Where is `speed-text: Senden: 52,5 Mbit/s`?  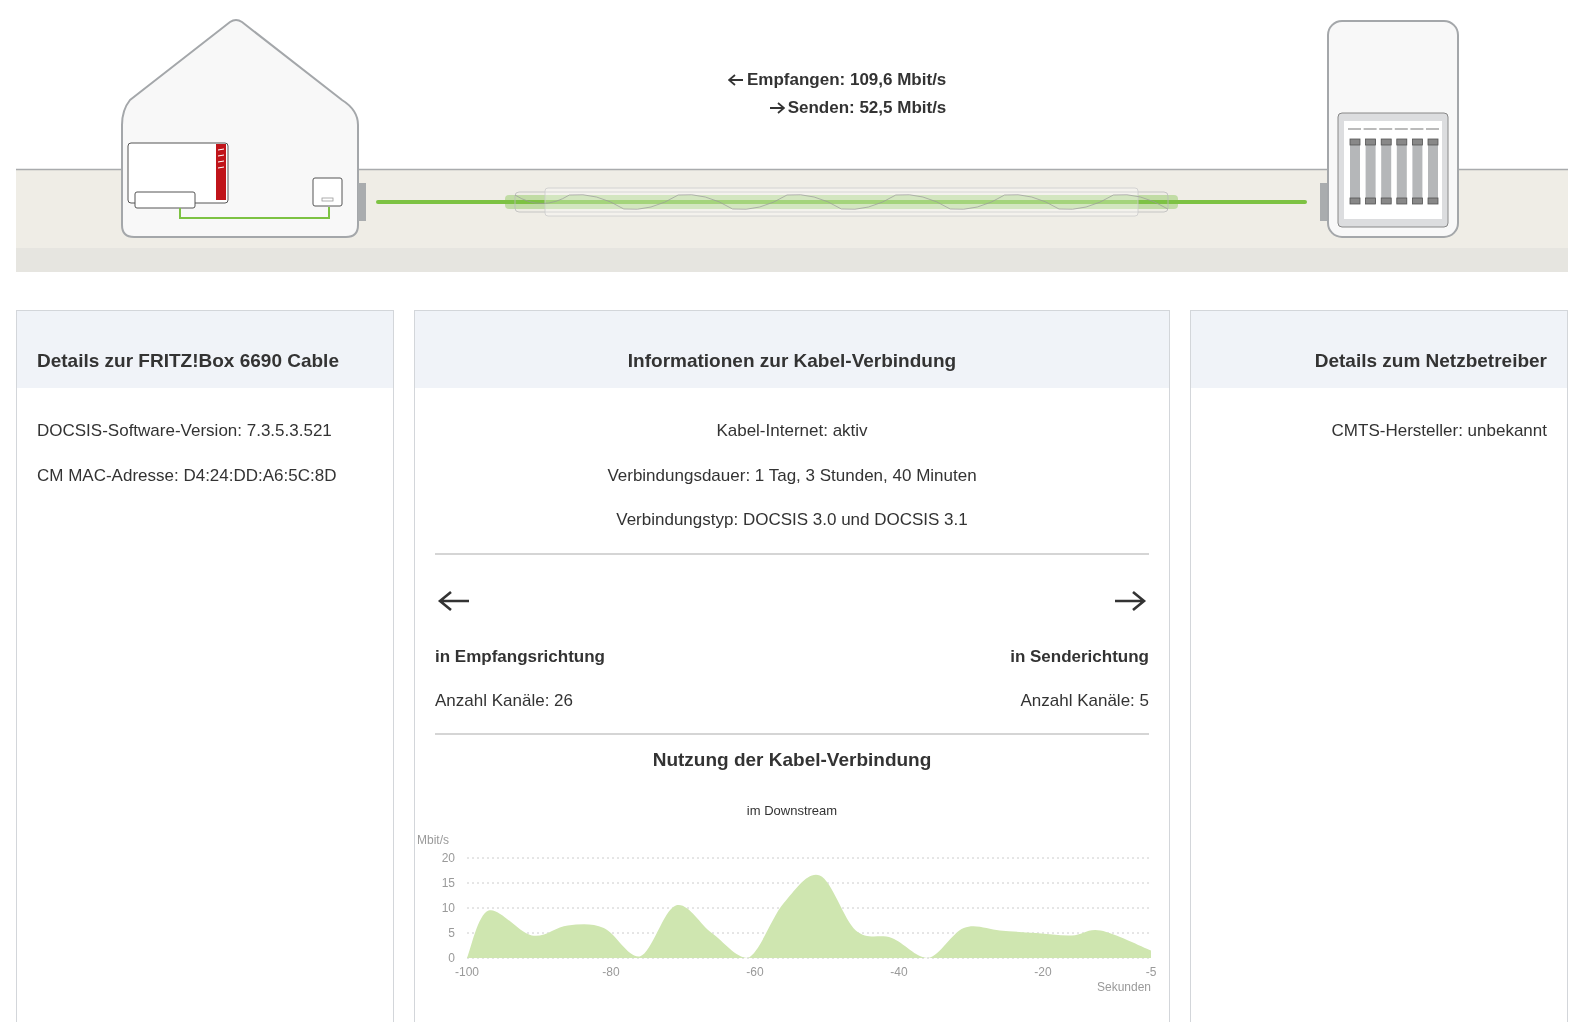
speed-text: Senden: 52,5 Mbit/s is located at coordinates (867, 108).